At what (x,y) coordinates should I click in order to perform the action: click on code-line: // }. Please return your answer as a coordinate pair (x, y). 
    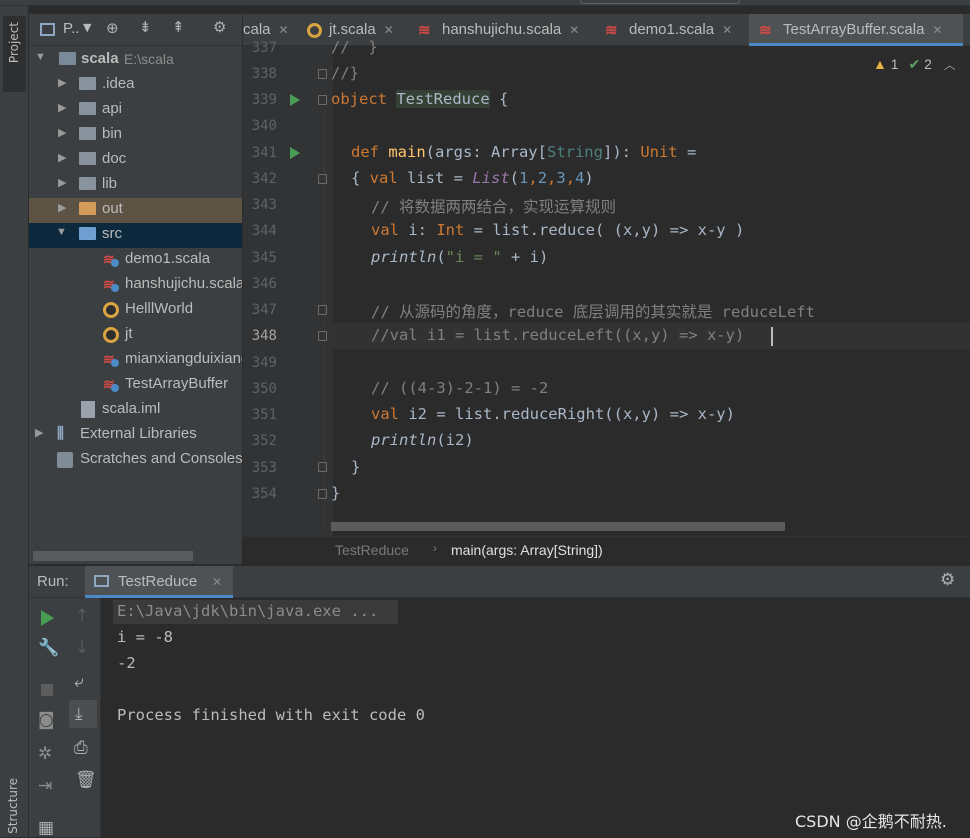
    Looking at the image, I should click on (354, 47).